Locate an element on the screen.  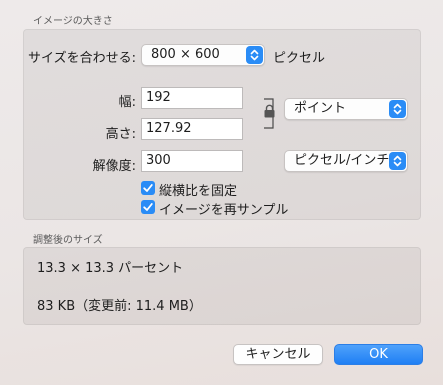
width-label: 幅: is located at coordinates (127, 102).